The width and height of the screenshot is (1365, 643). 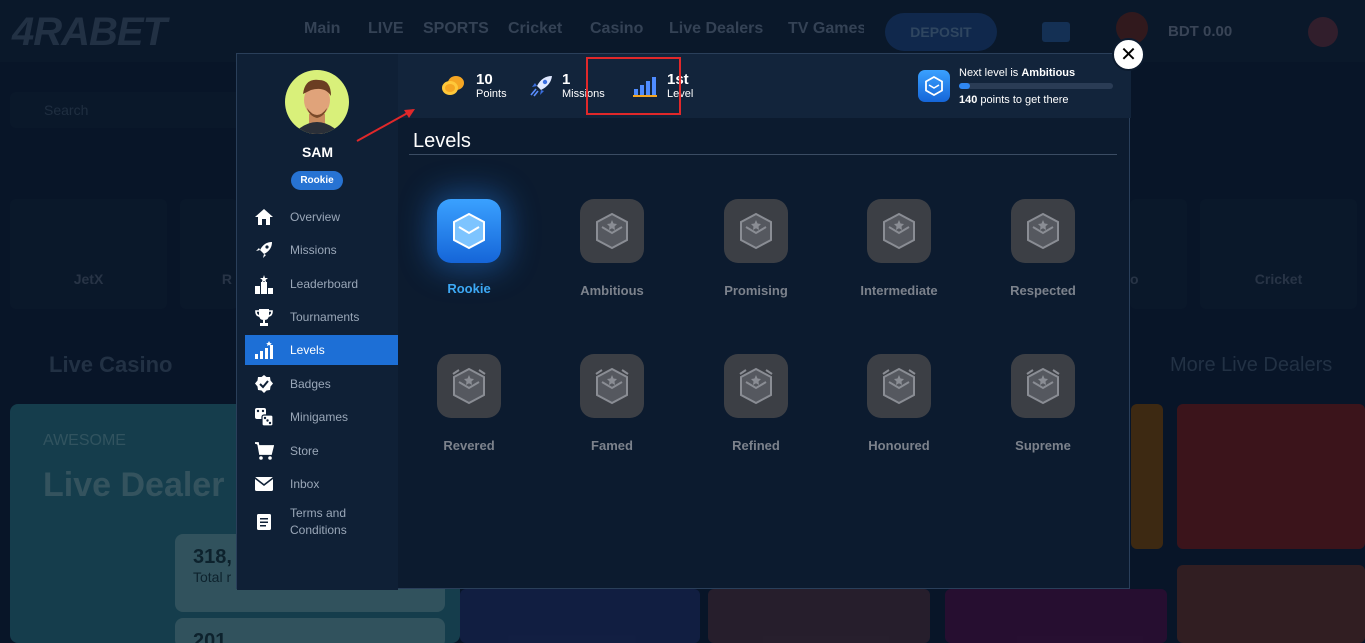 I want to click on points-stat: 10 Points, so click(x=473, y=86).